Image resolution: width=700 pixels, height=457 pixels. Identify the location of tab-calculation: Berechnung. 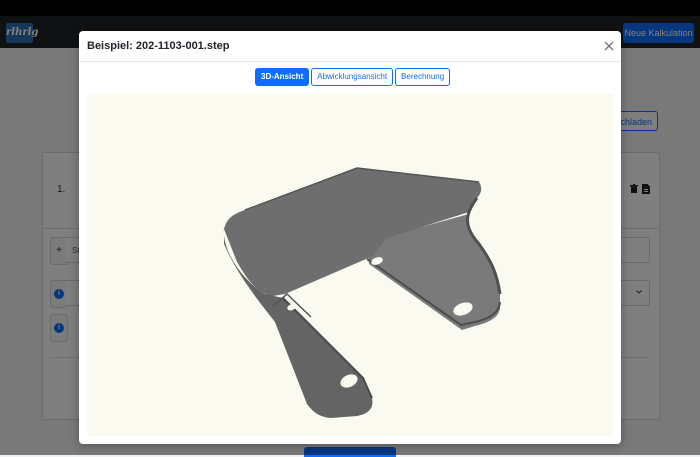
(423, 77).